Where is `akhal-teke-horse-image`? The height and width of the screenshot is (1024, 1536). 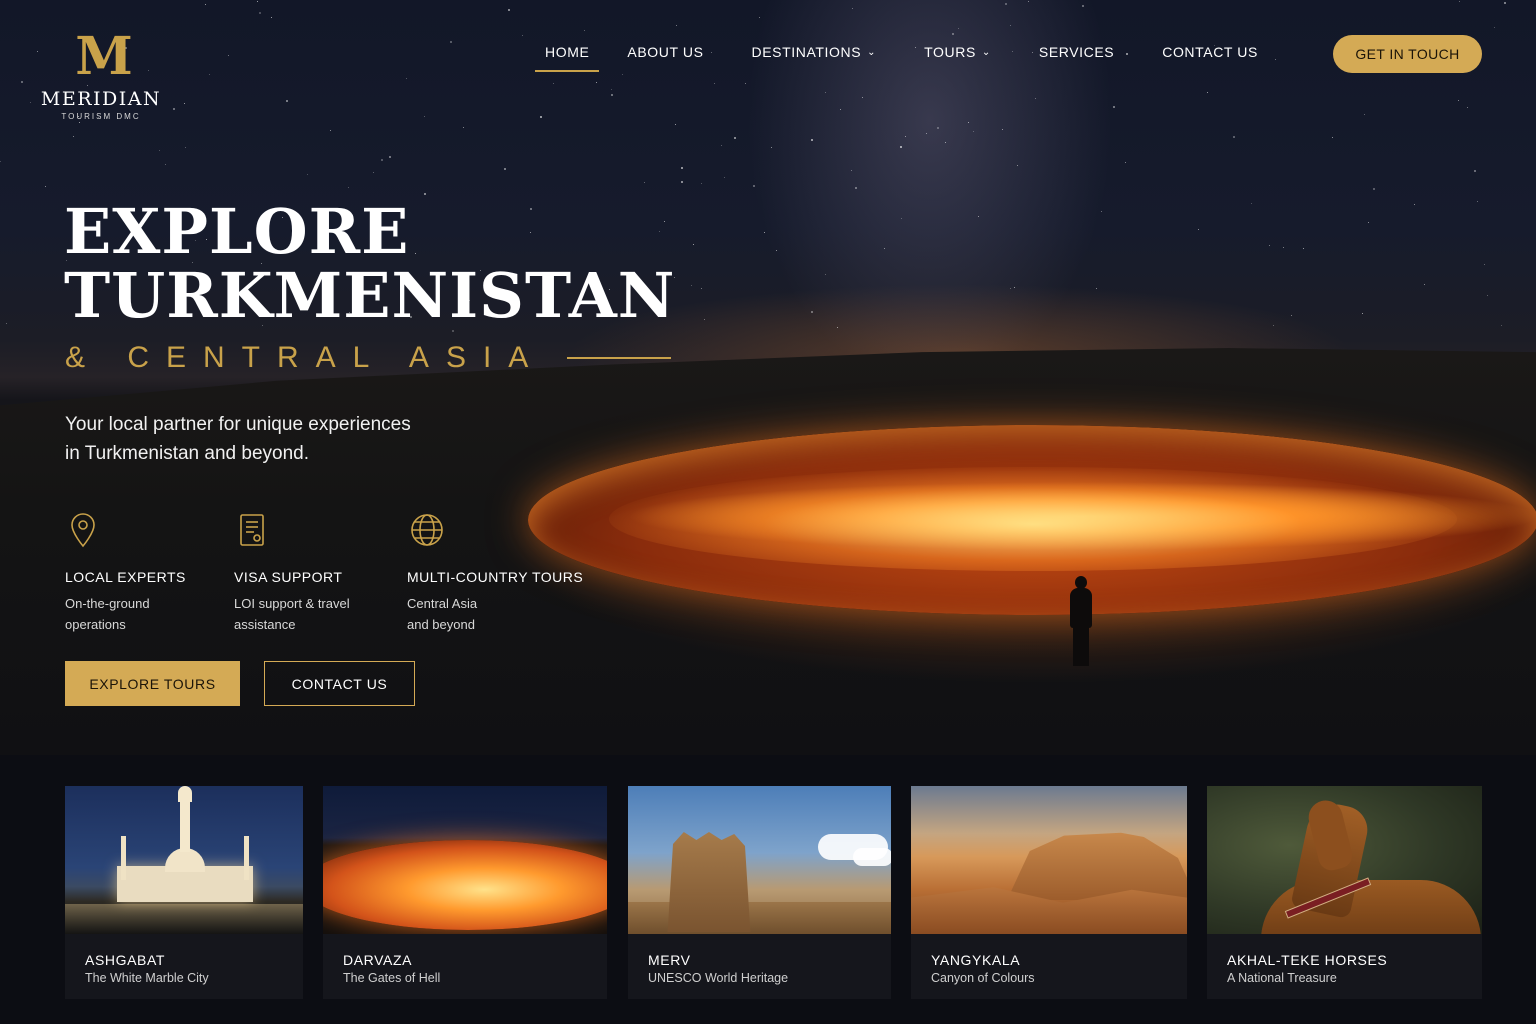 akhal-teke-horse-image is located at coordinates (1344, 860).